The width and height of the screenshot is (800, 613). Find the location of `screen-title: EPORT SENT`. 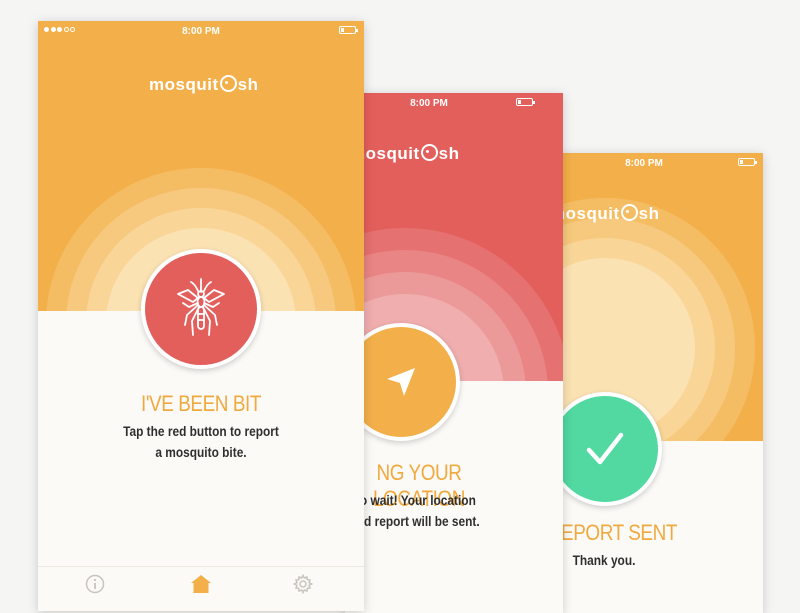

screen-title: EPORT SENT is located at coordinates (619, 532).